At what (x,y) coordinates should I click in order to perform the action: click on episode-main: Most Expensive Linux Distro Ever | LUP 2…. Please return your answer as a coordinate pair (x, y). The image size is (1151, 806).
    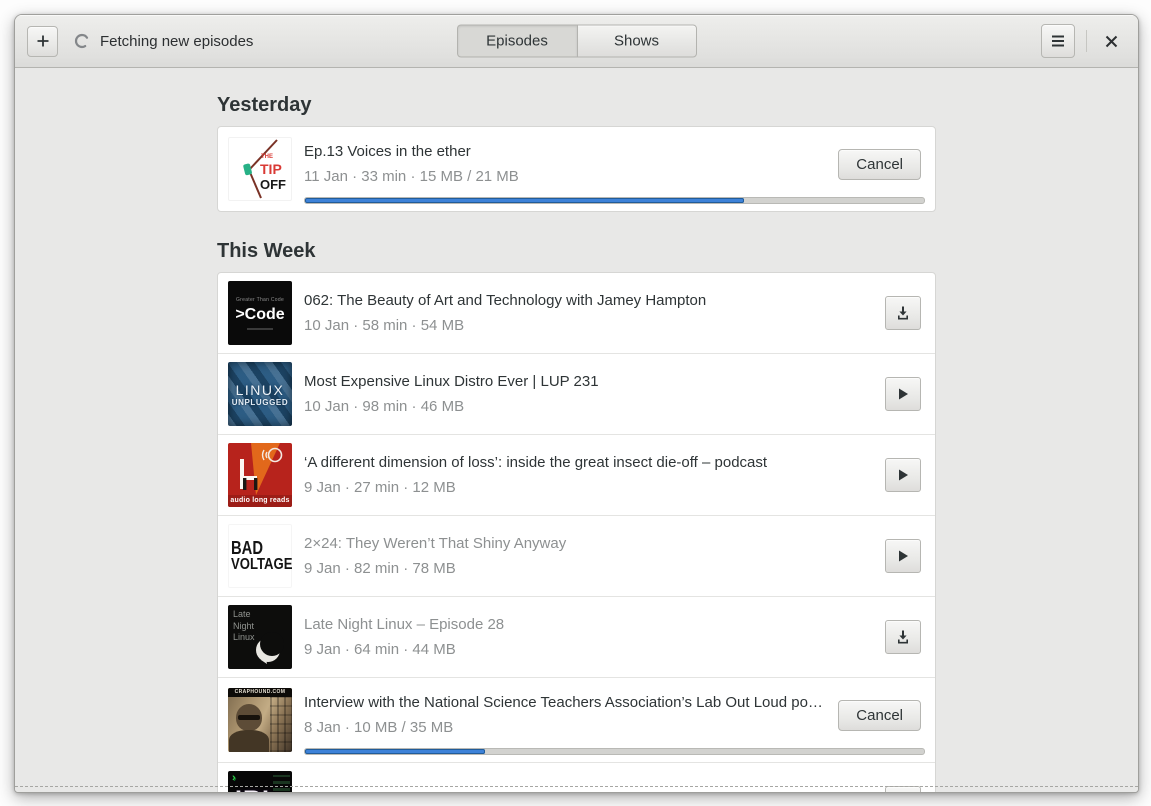
    Looking at the image, I should click on (612, 394).